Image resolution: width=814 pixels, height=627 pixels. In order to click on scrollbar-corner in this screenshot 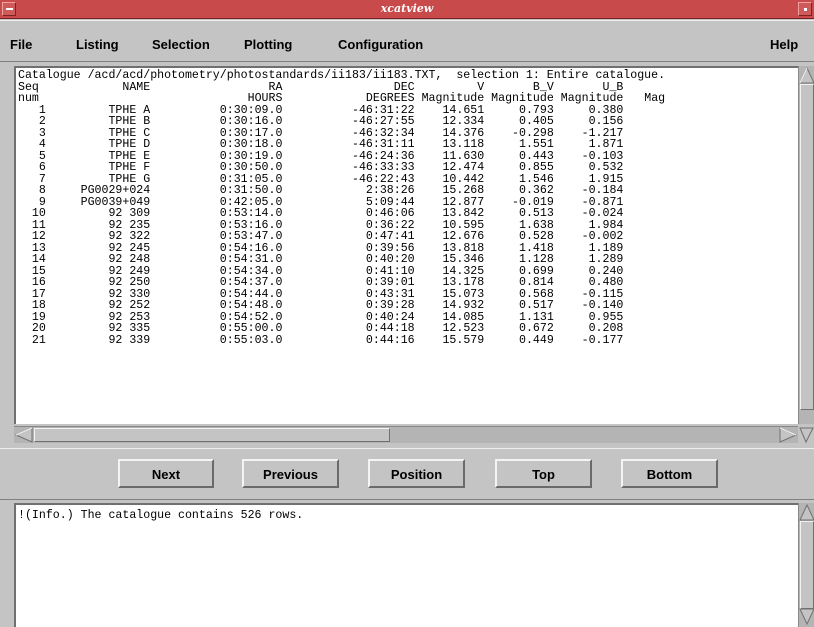, I will do `click(806, 437)`.